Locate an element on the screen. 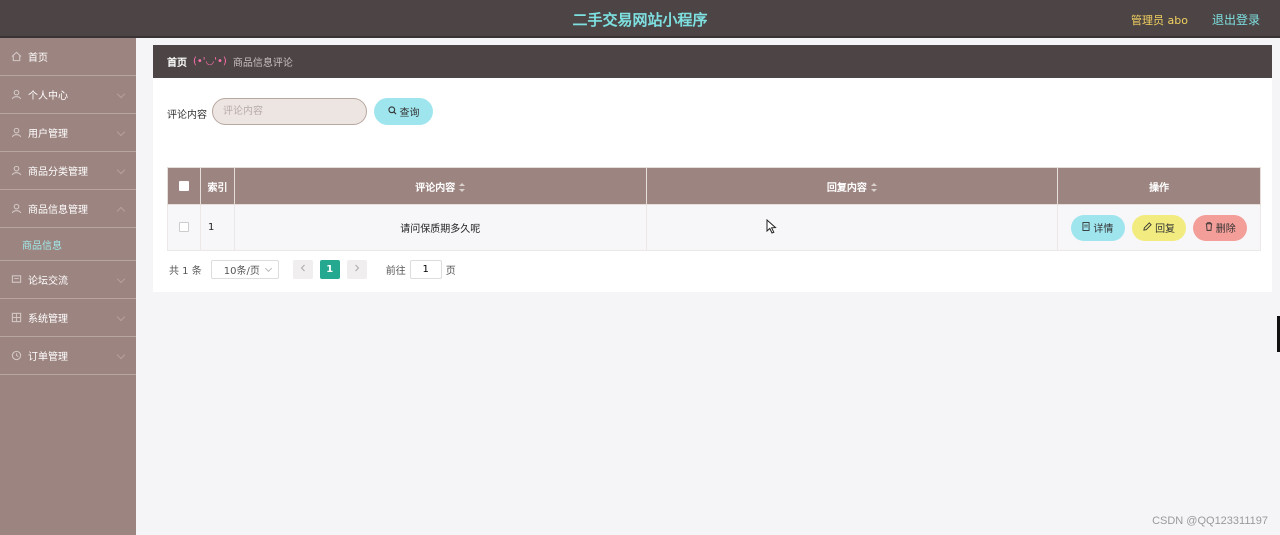 This screenshot has width=1280, height=535. chevron-right-icon is located at coordinates (357, 269).